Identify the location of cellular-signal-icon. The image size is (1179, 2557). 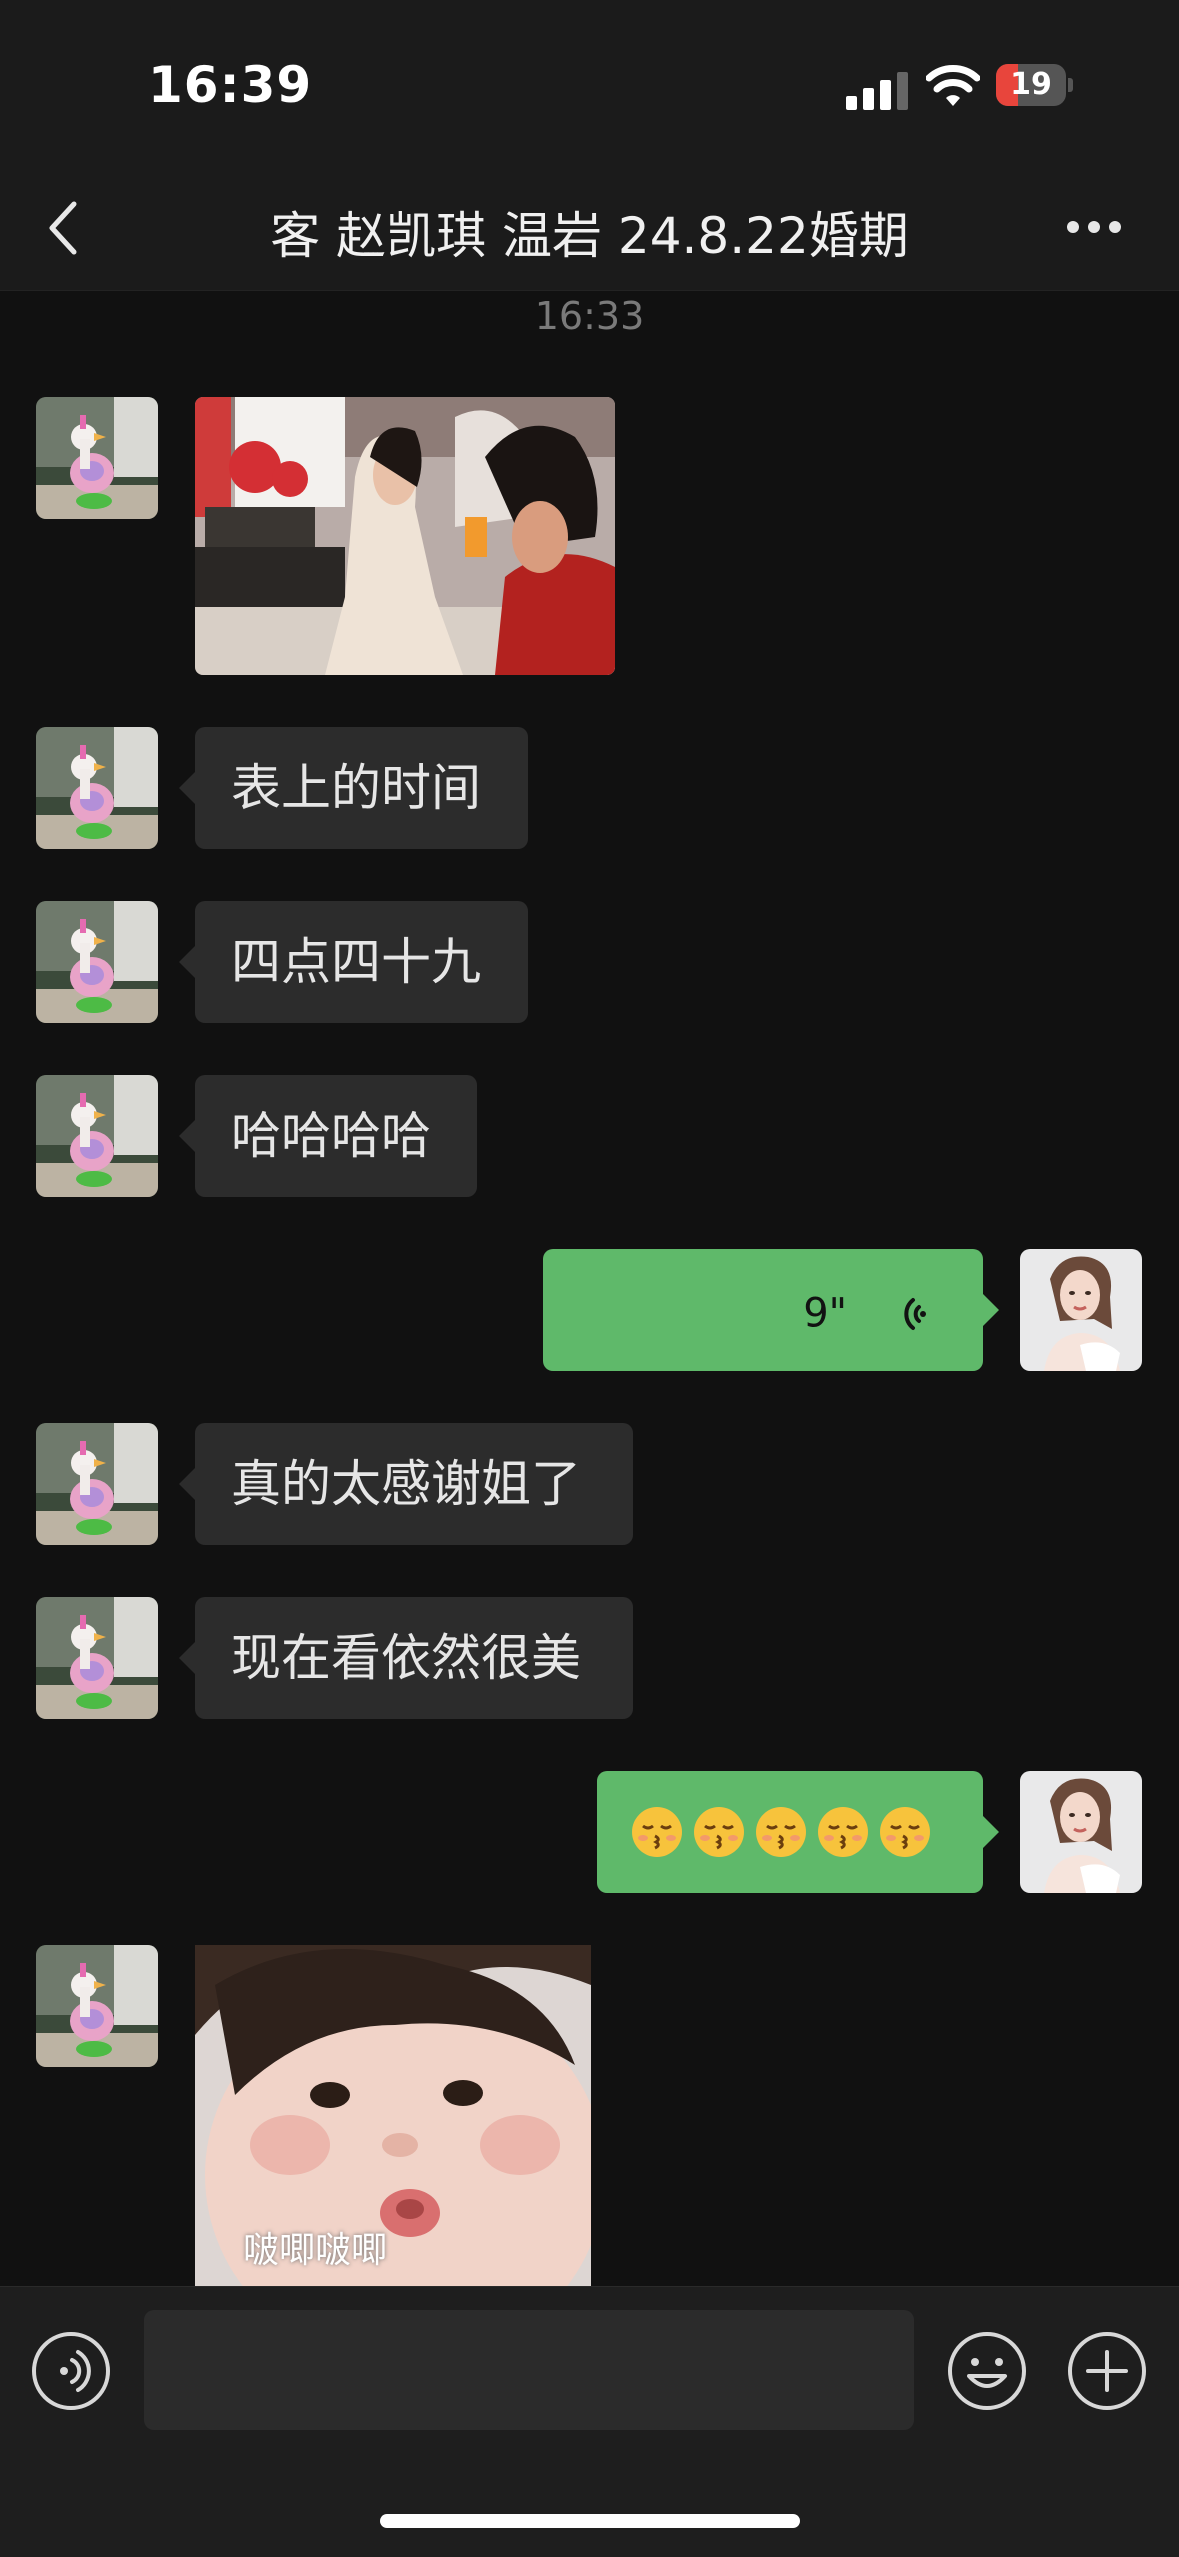
(877, 91).